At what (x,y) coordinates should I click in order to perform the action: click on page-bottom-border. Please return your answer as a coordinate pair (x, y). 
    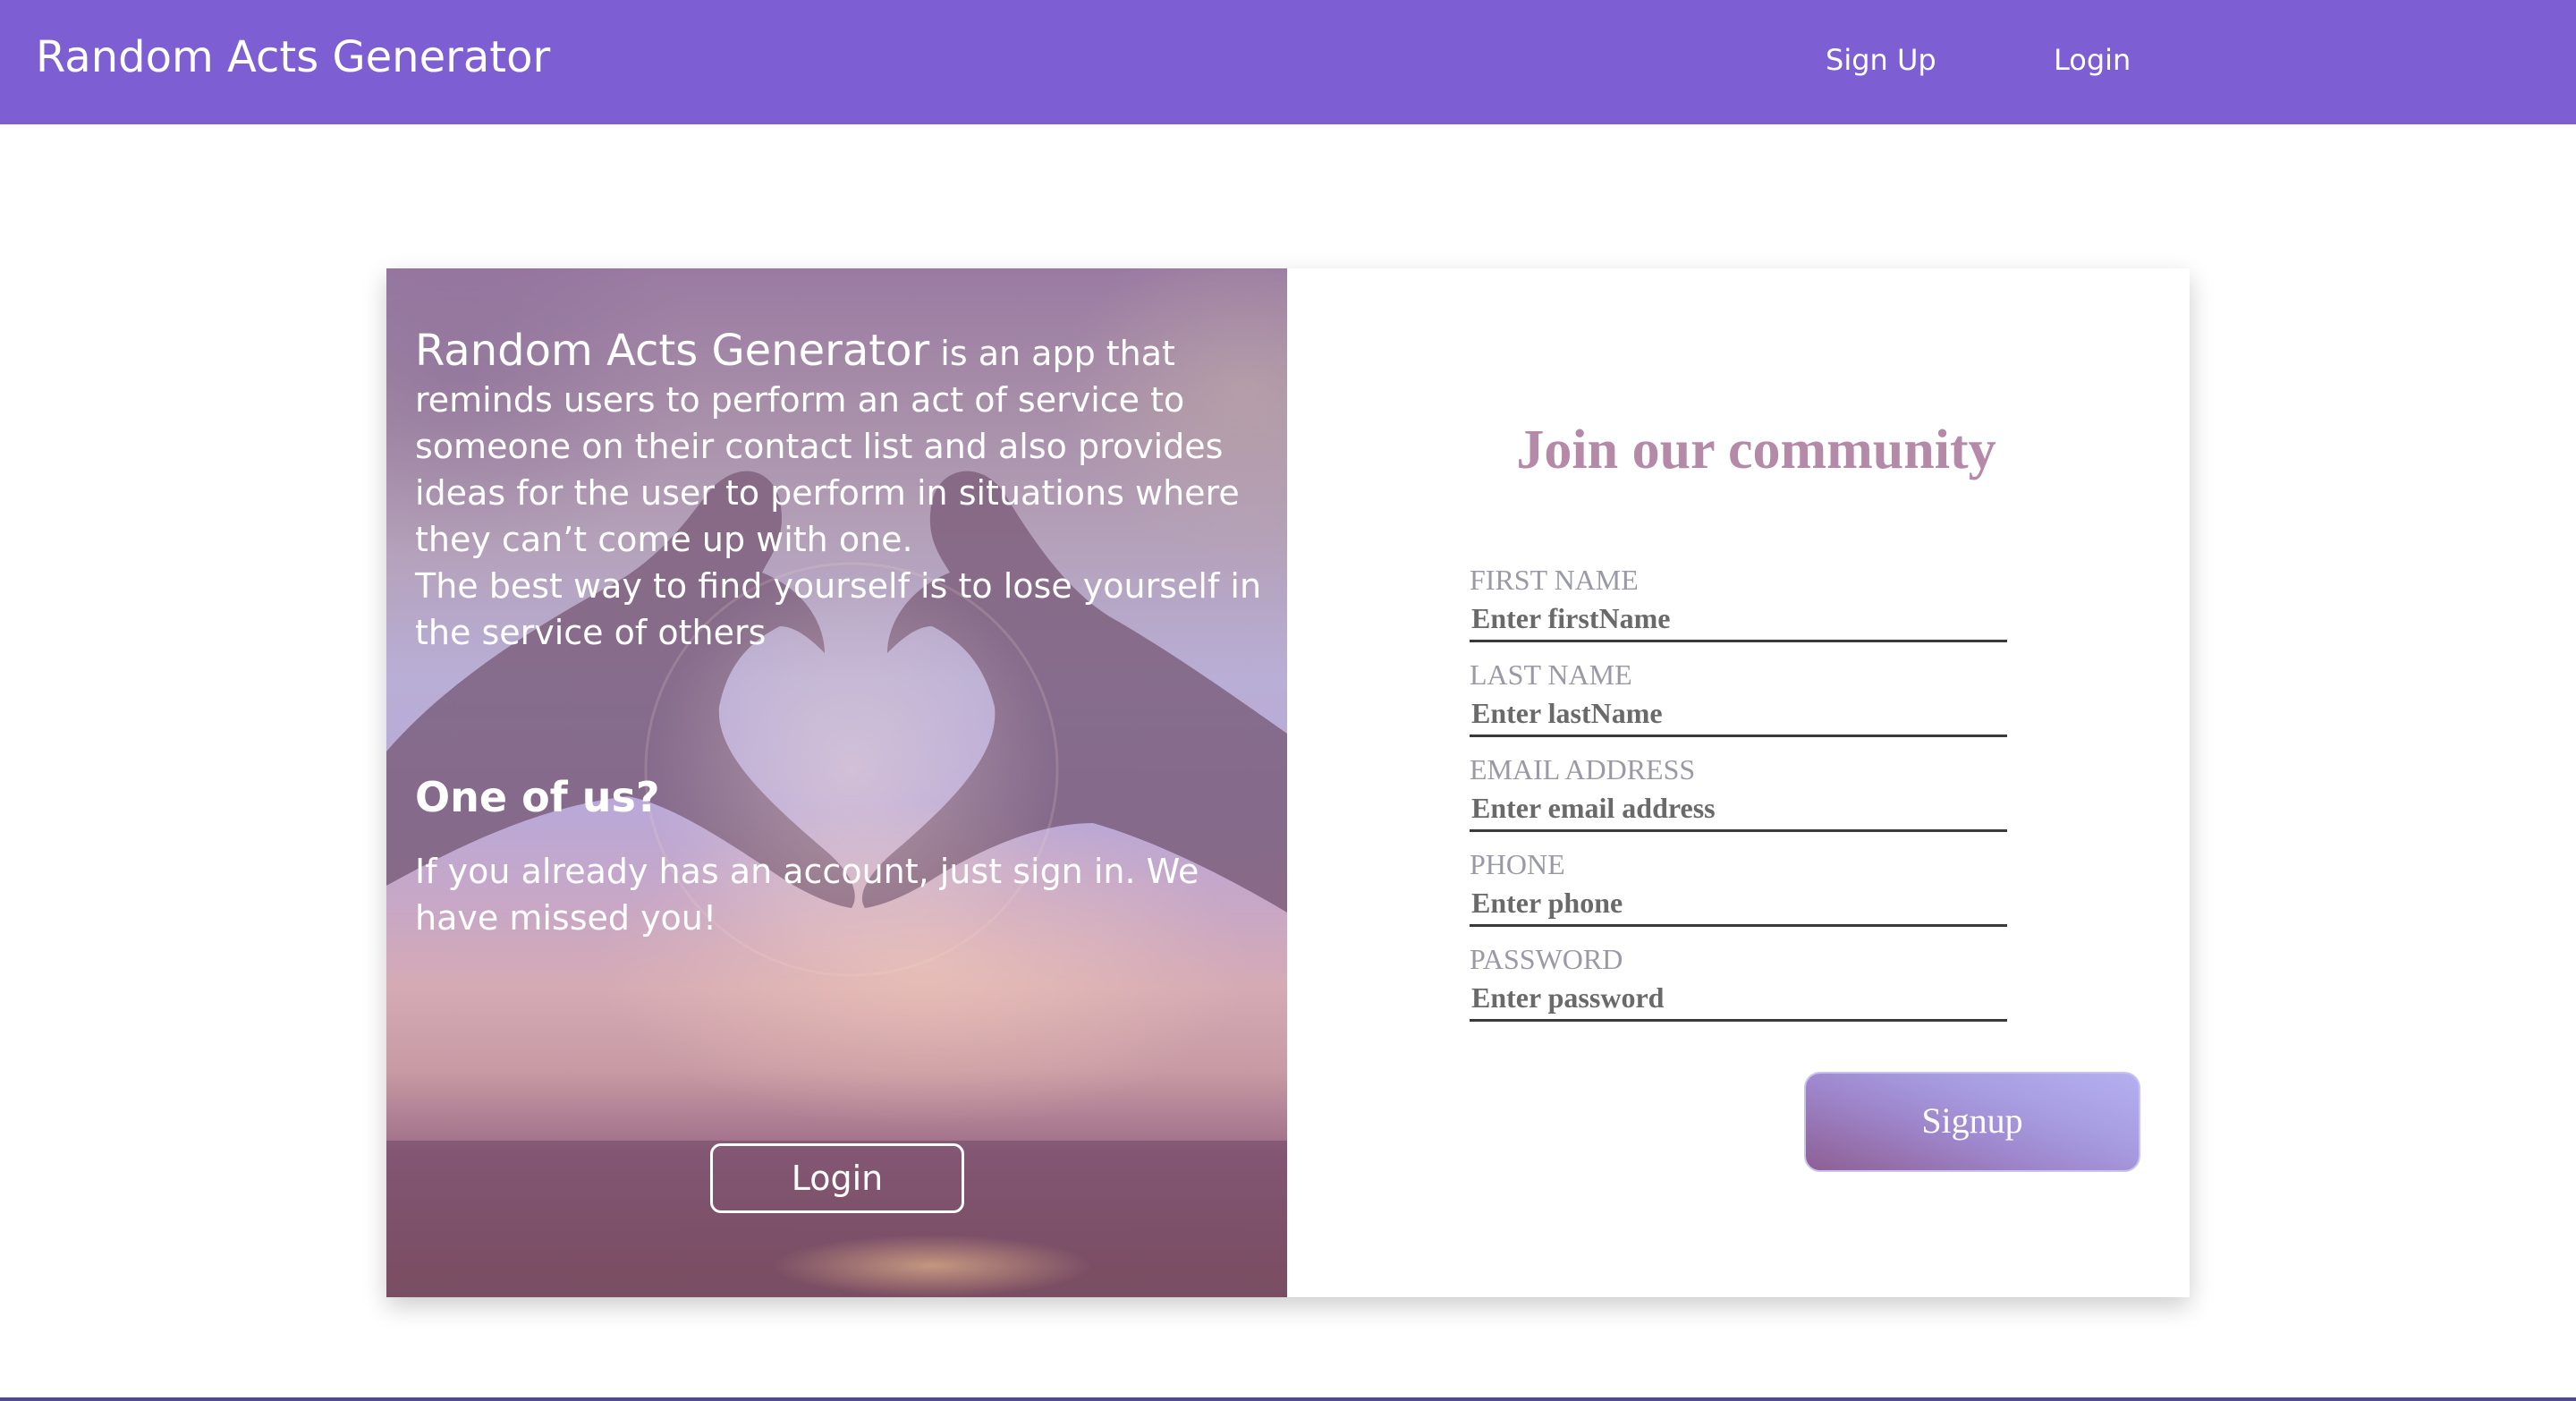
    Looking at the image, I should click on (1288, 1399).